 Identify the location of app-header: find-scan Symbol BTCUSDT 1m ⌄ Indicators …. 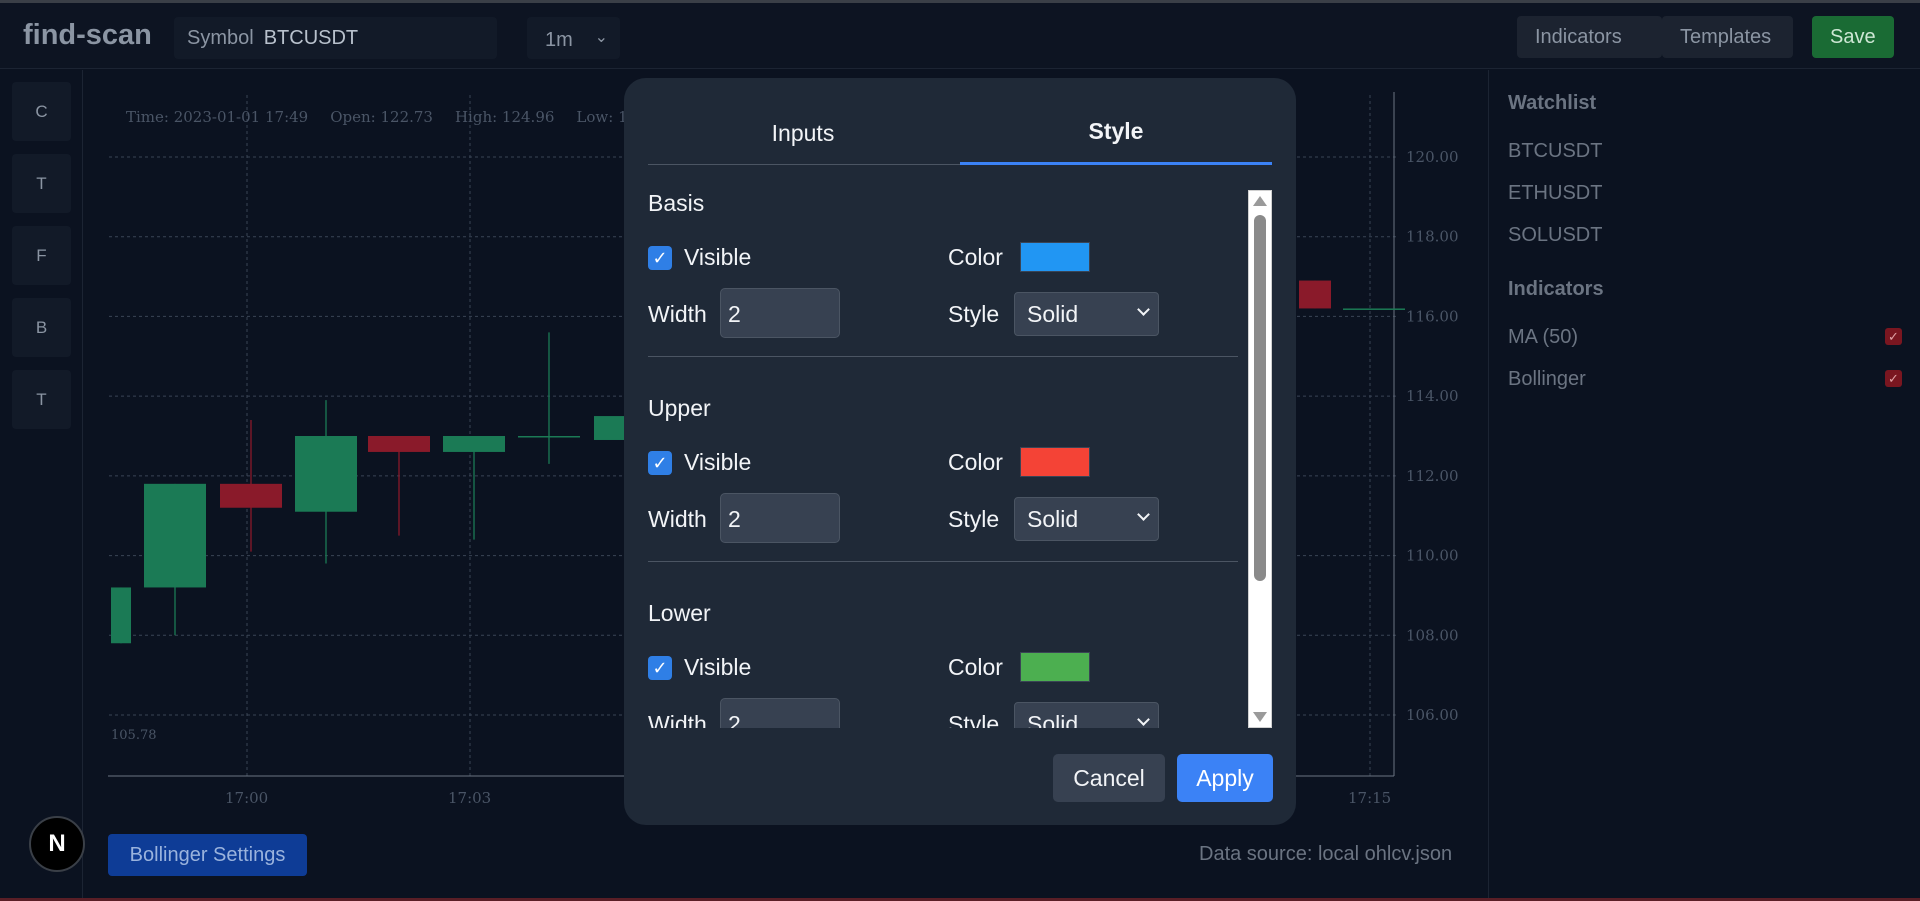
(960, 36).